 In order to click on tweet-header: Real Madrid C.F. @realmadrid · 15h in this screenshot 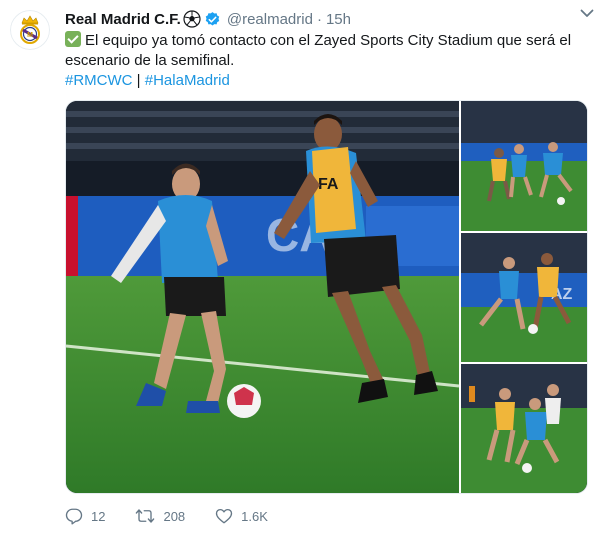, I will do `click(322, 19)`.